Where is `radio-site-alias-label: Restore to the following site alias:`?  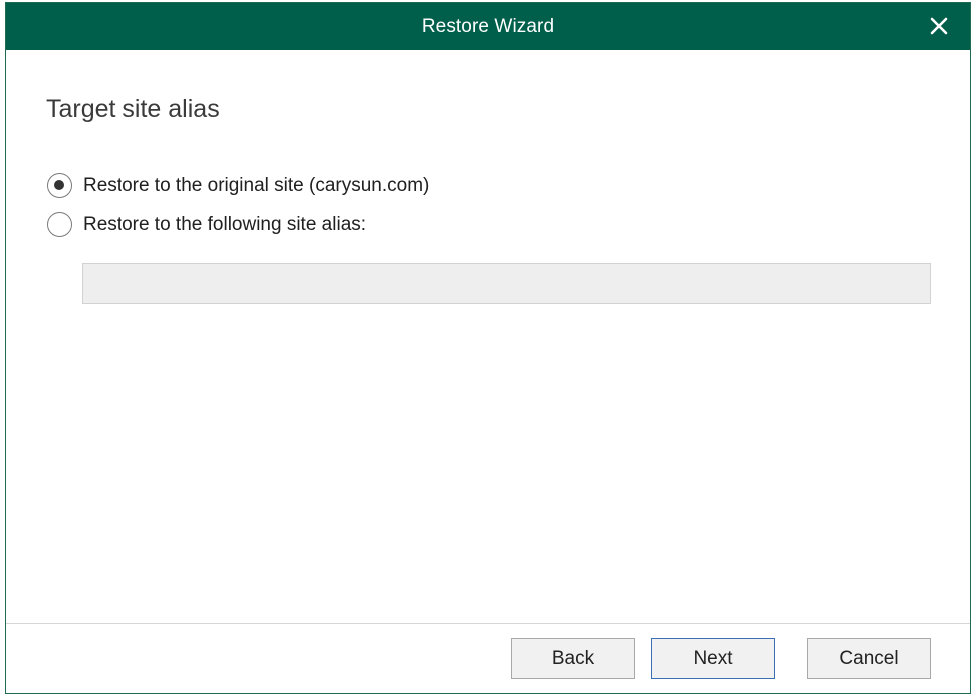 radio-site-alias-label: Restore to the following site alias: is located at coordinates (225, 224).